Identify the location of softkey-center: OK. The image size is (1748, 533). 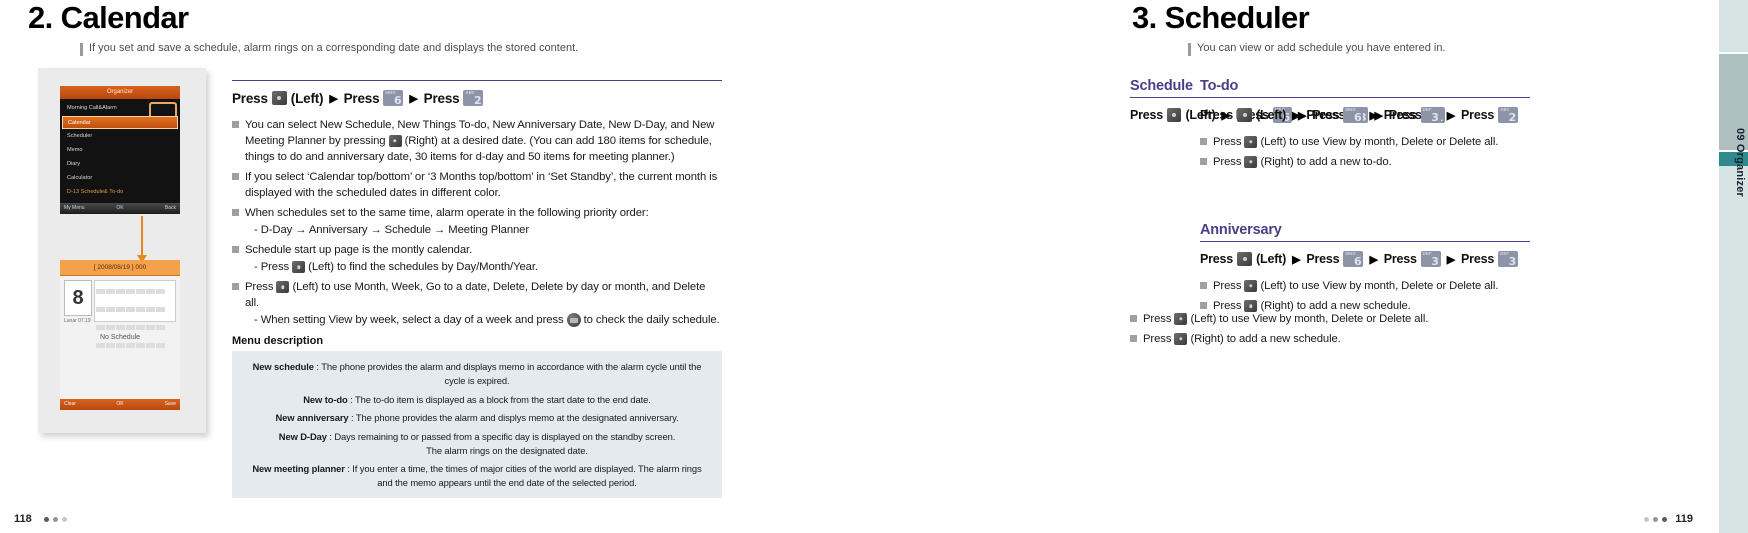
(120, 208).